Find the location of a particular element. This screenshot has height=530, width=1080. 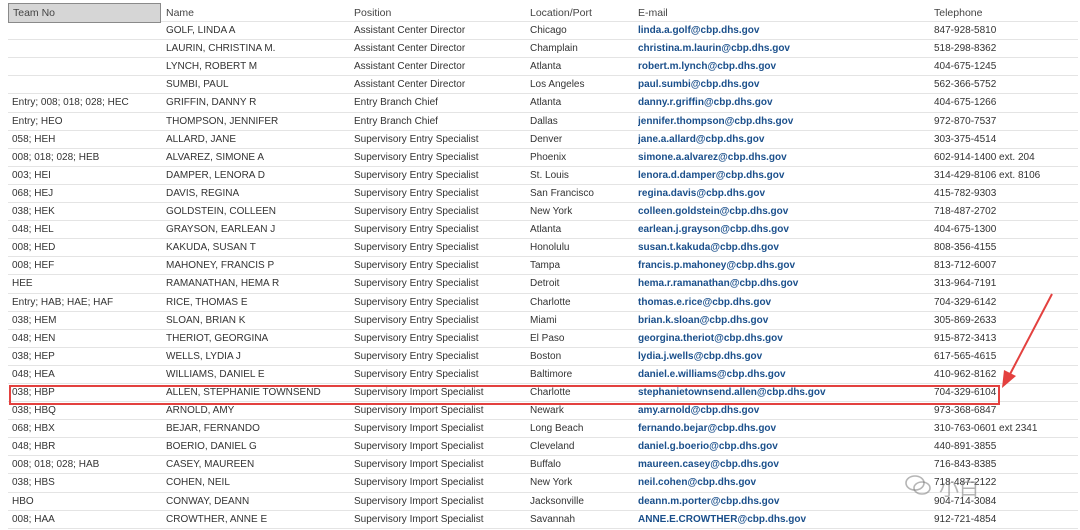

email-link: deann.m.porter@cbp.dhs.gov is located at coordinates (783, 502).